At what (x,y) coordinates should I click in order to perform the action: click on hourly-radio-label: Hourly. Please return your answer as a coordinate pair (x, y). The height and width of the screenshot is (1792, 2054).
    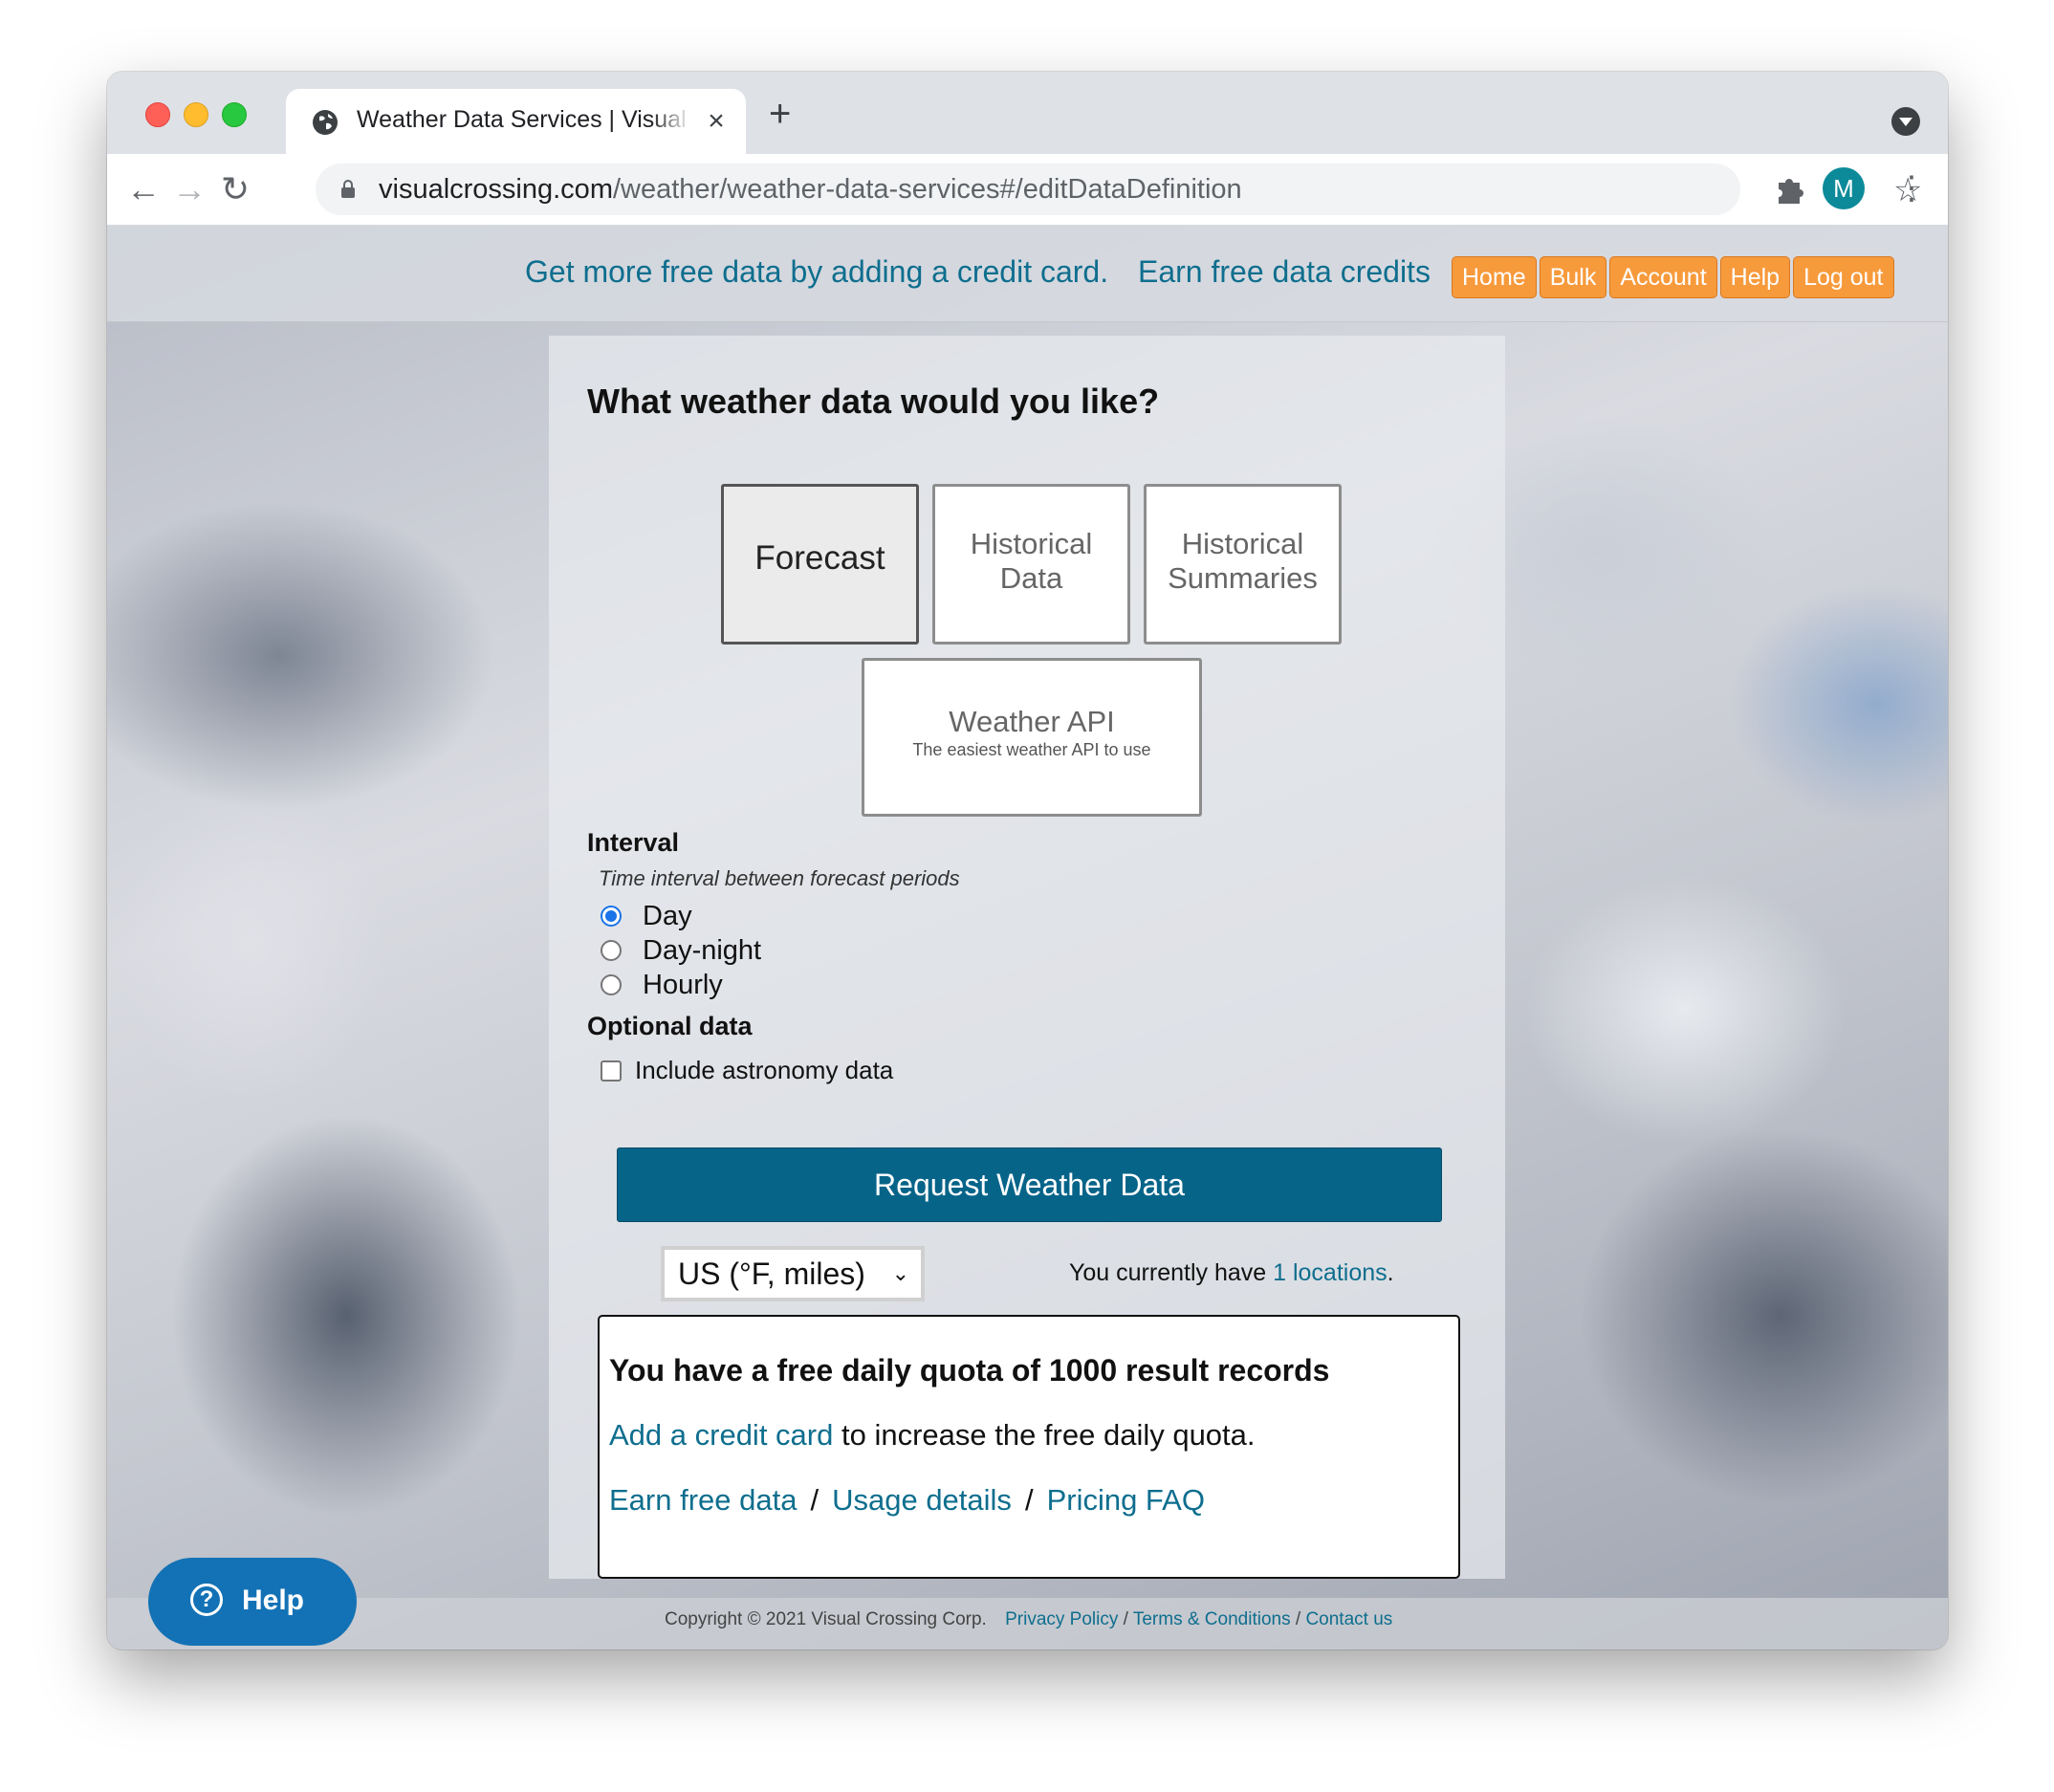
    Looking at the image, I should click on (683, 985).